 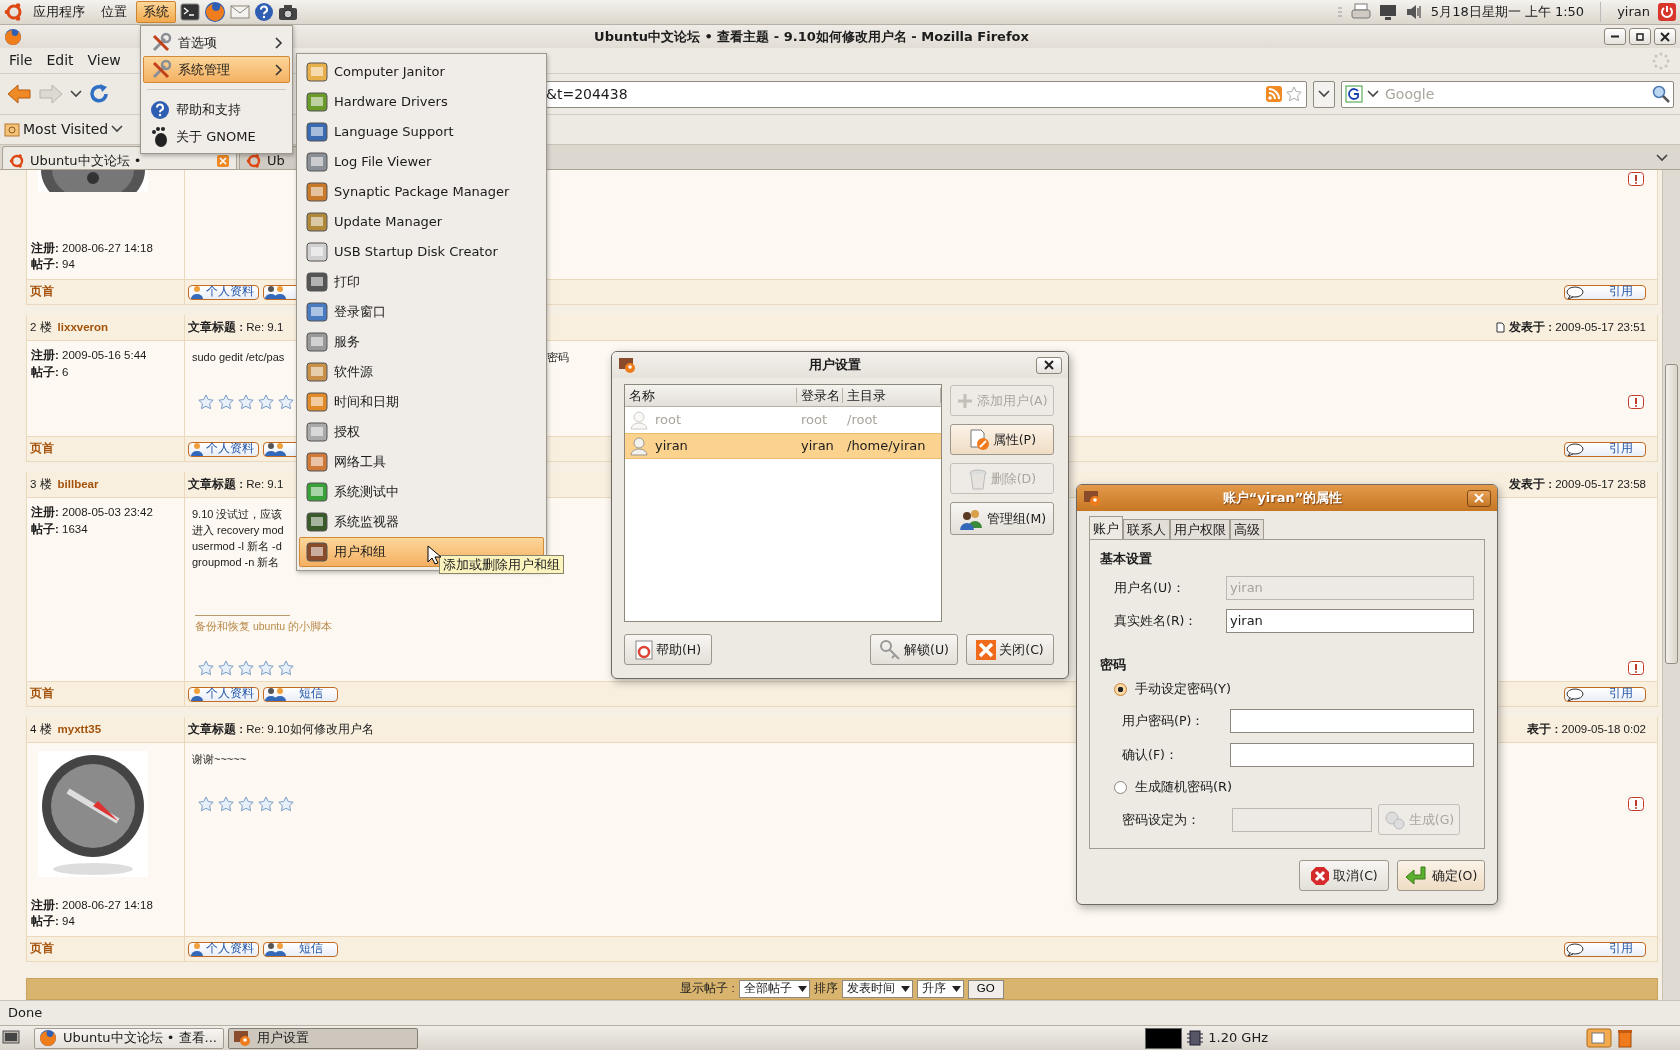 I want to click on menu-item: 打印, so click(x=421, y=282).